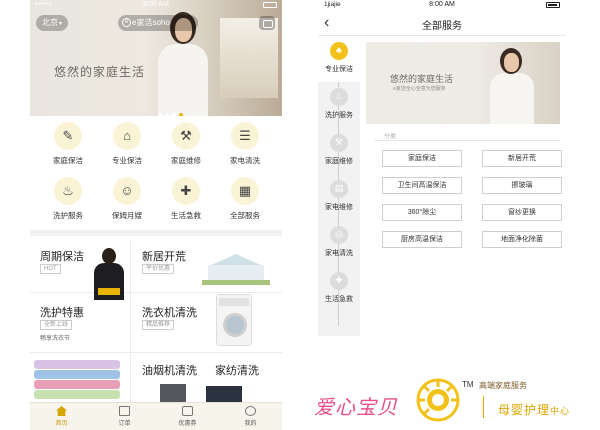 The width and height of the screenshot is (600, 430). I want to click on service-label: 家庭保洁, so click(68, 160).